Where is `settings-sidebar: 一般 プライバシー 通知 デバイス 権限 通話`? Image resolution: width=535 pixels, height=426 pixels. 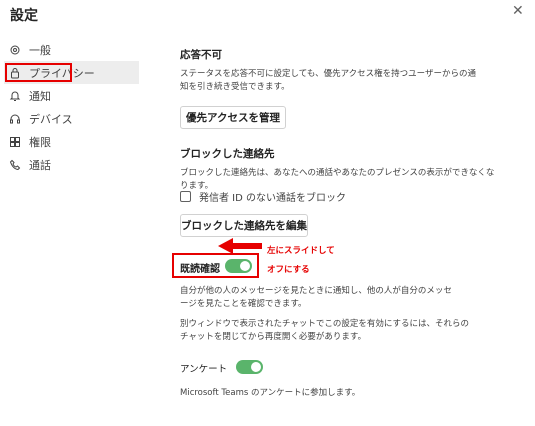 settings-sidebar: 一般 プライバシー 通知 デバイス 権限 通話 is located at coordinates (71, 107).